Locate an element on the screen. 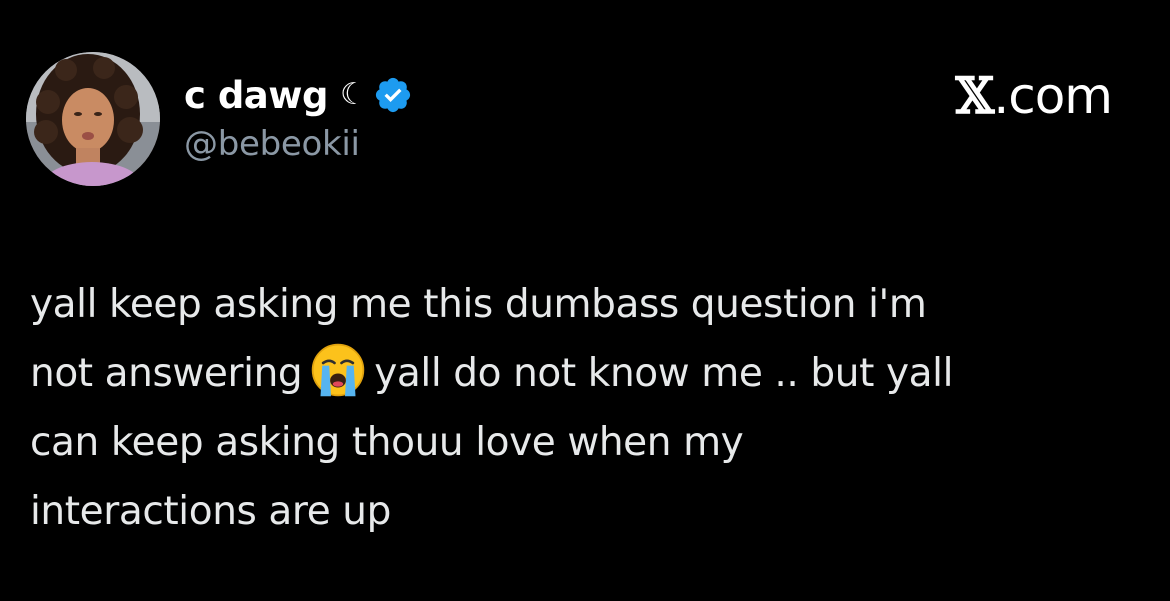  tweet-text-line-2-end: yall do not know me .. but yall is located at coordinates (664, 373).